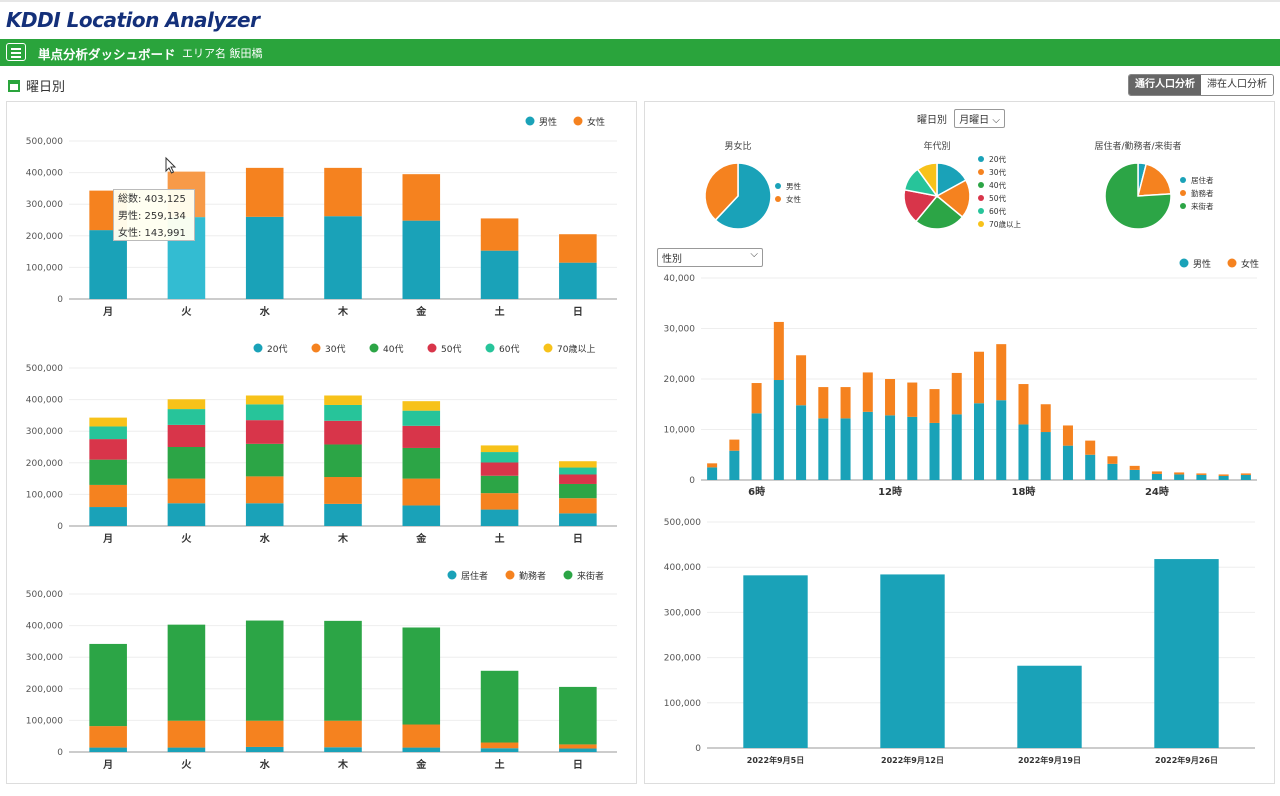 The image size is (1280, 796). I want to click on tab-passing-population: 通行人口分析, so click(1165, 85).